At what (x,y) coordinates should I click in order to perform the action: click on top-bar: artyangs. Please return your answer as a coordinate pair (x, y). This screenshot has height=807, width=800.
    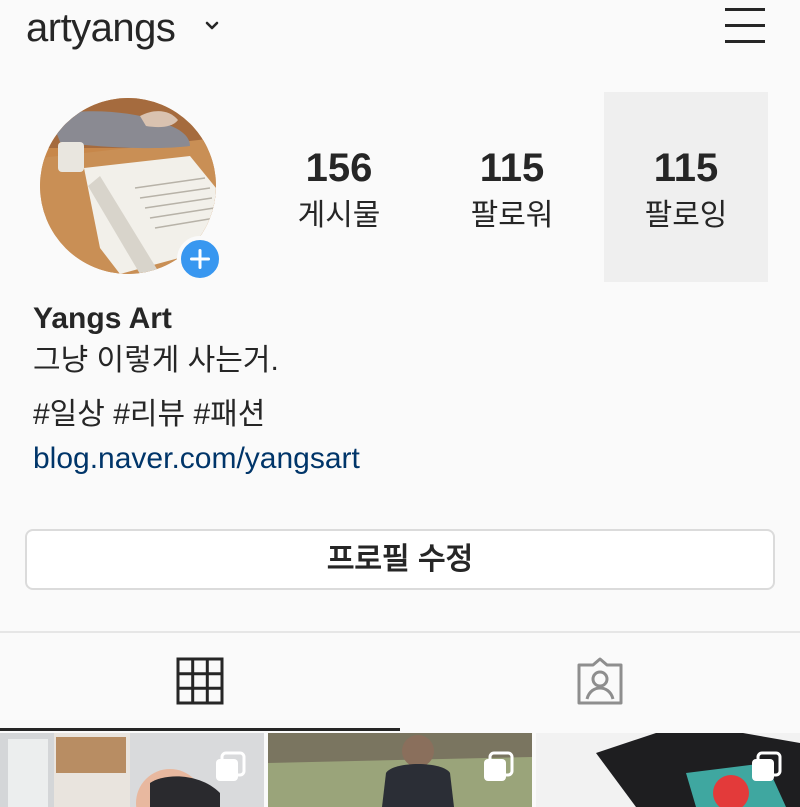
    Looking at the image, I should click on (400, 30).